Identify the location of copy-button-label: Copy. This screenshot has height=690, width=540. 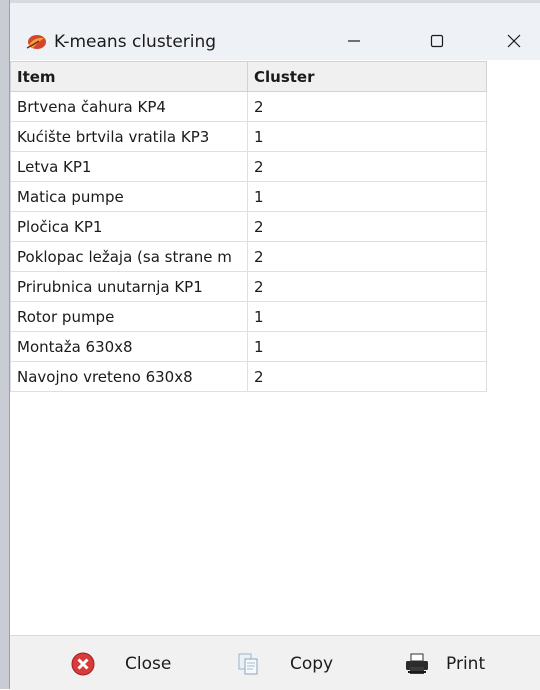
(312, 664).